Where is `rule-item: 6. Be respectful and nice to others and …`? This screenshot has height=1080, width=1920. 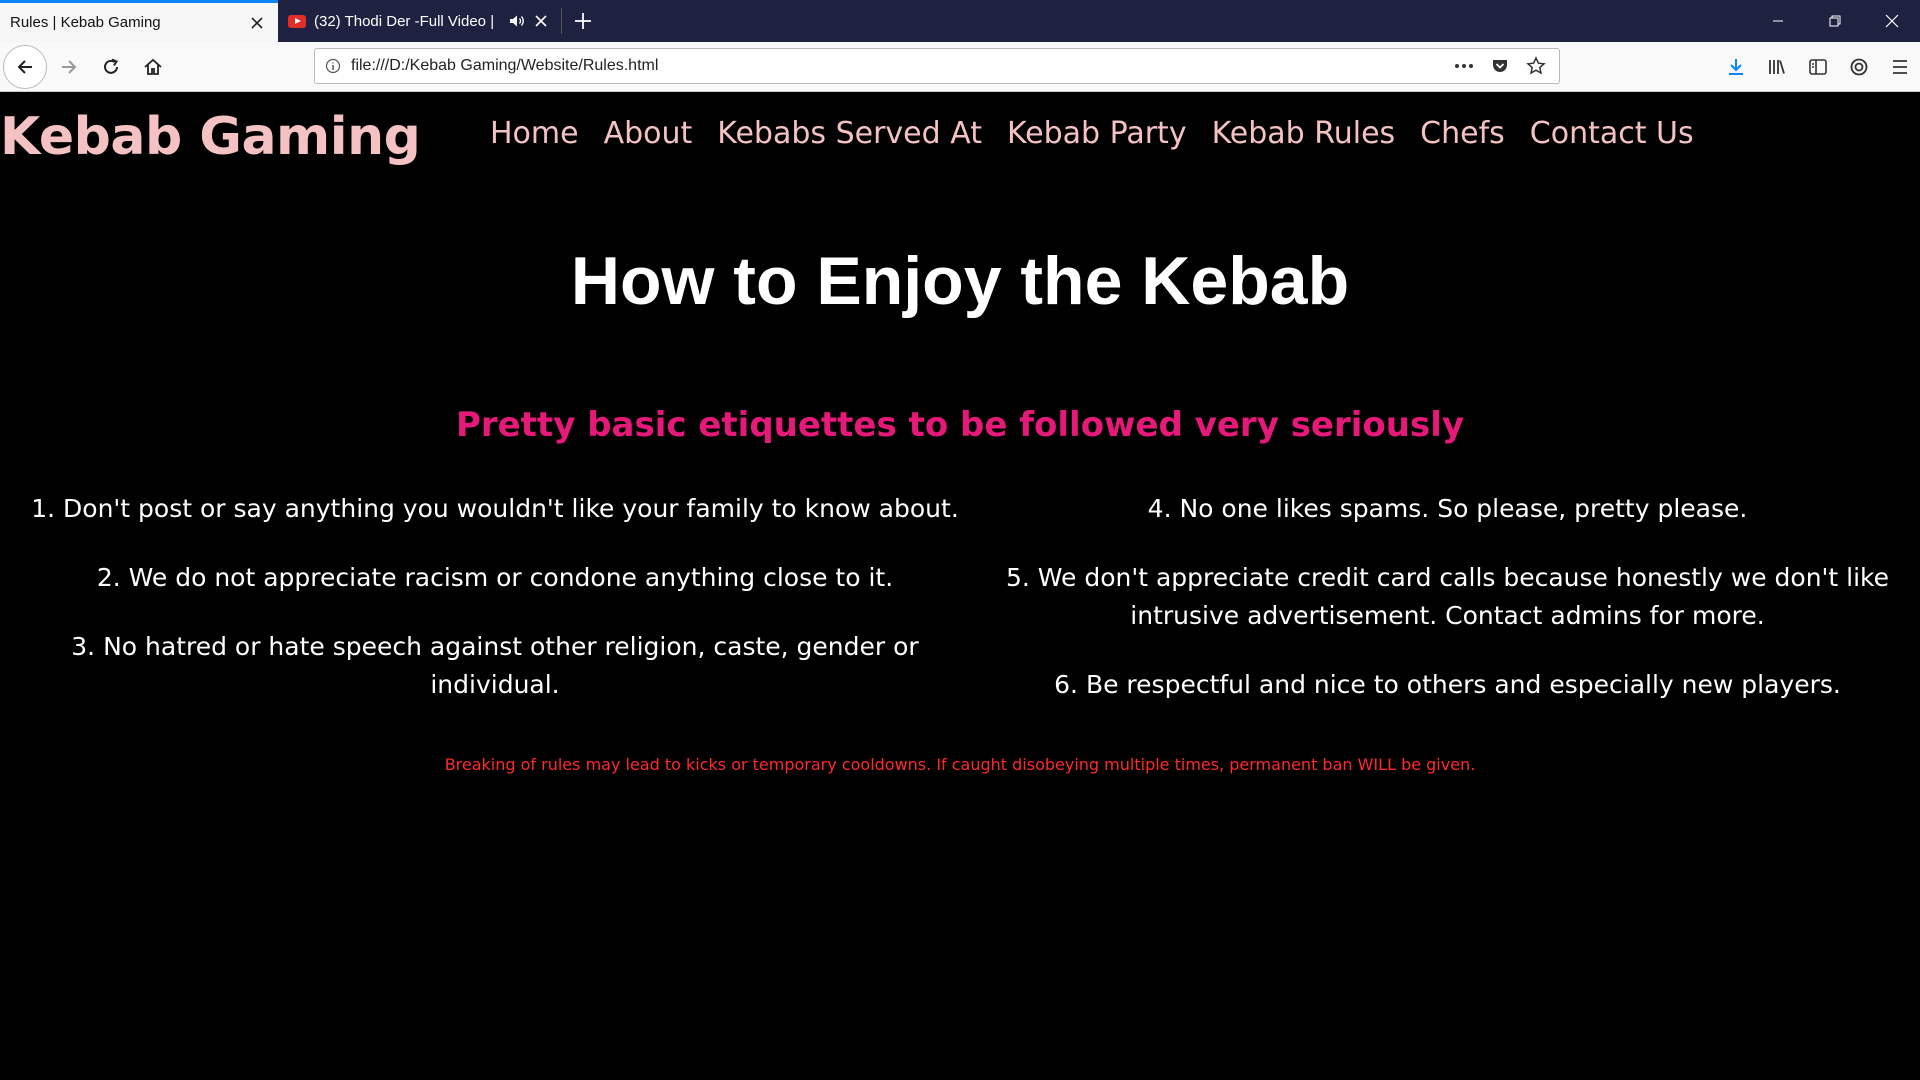
rule-item: 6. Be respectful and nice to others and … is located at coordinates (1447, 684).